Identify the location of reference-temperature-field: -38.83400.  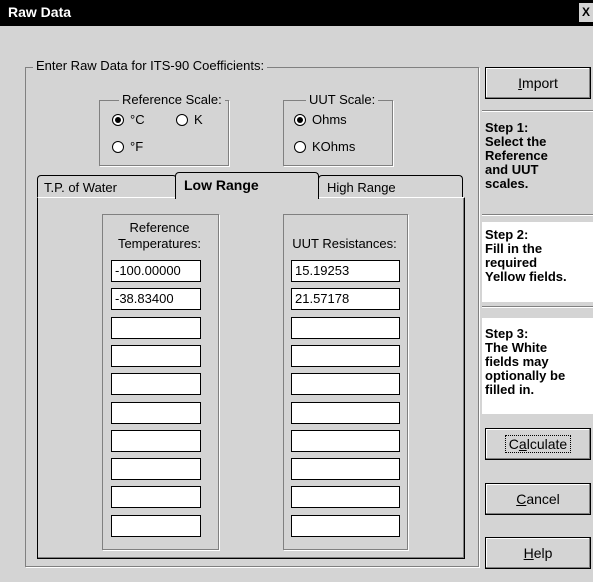
(156, 299).